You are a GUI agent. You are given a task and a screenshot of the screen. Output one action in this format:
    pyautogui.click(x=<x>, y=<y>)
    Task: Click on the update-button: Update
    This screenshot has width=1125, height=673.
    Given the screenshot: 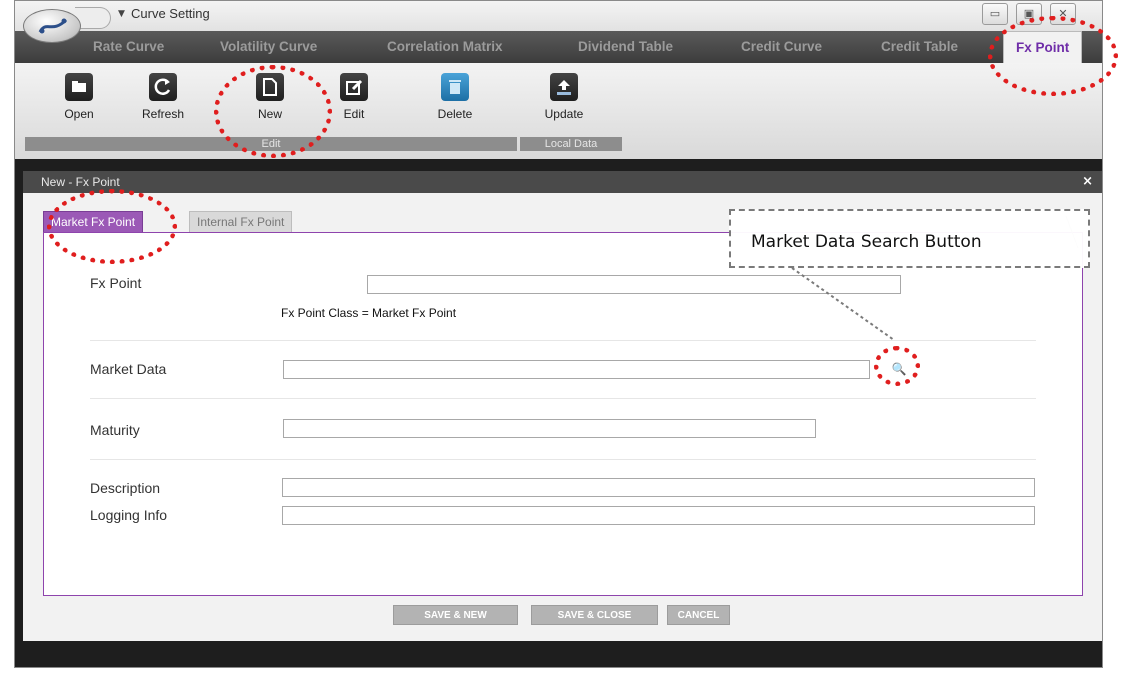 What is the action you would take?
    pyautogui.click(x=564, y=97)
    